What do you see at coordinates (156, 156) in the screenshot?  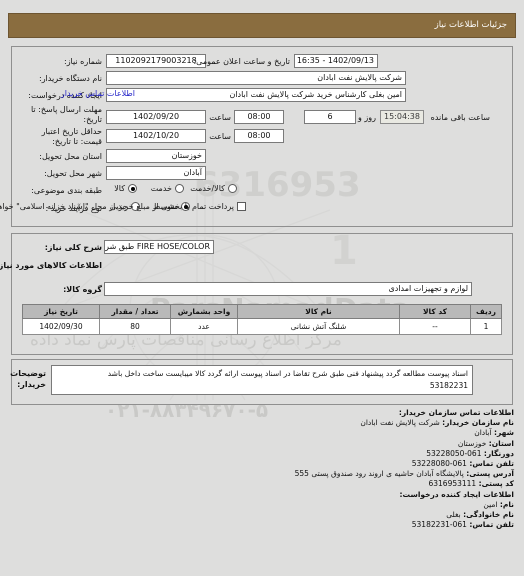 I see `delivery-province-value: خوزستان` at bounding box center [156, 156].